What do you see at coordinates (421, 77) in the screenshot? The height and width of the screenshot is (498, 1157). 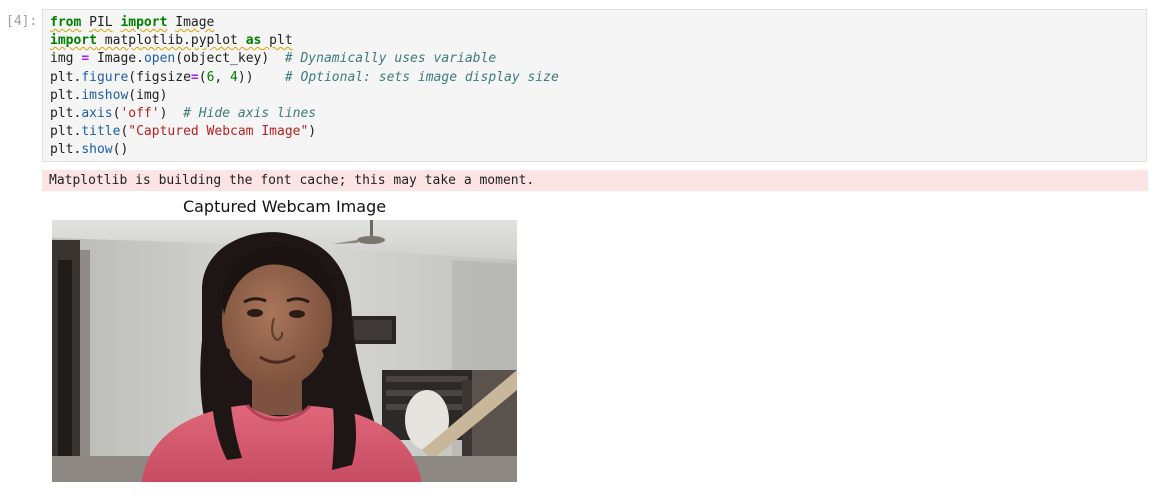 I see `code-token: # Optional: sets image display size` at bounding box center [421, 77].